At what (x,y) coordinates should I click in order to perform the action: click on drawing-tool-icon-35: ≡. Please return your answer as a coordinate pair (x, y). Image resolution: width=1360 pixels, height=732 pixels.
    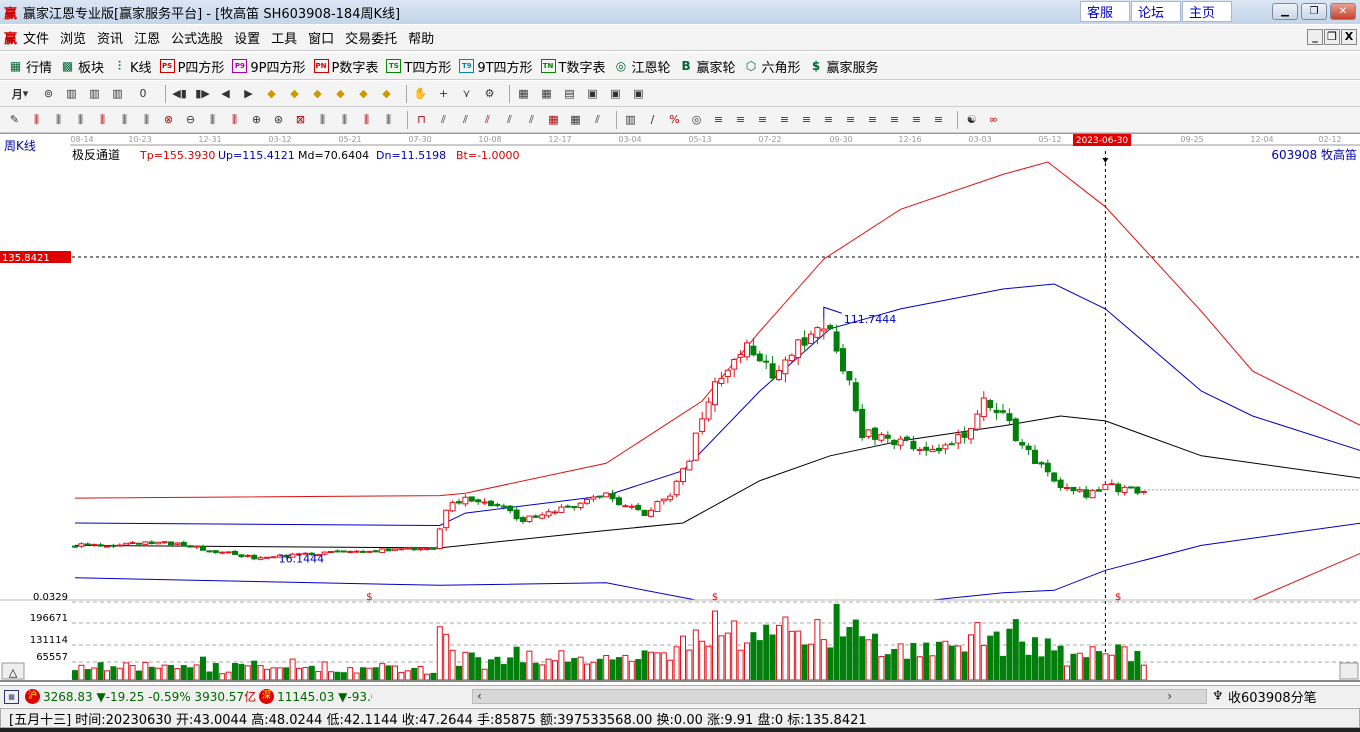
    Looking at the image, I should click on (762, 119).